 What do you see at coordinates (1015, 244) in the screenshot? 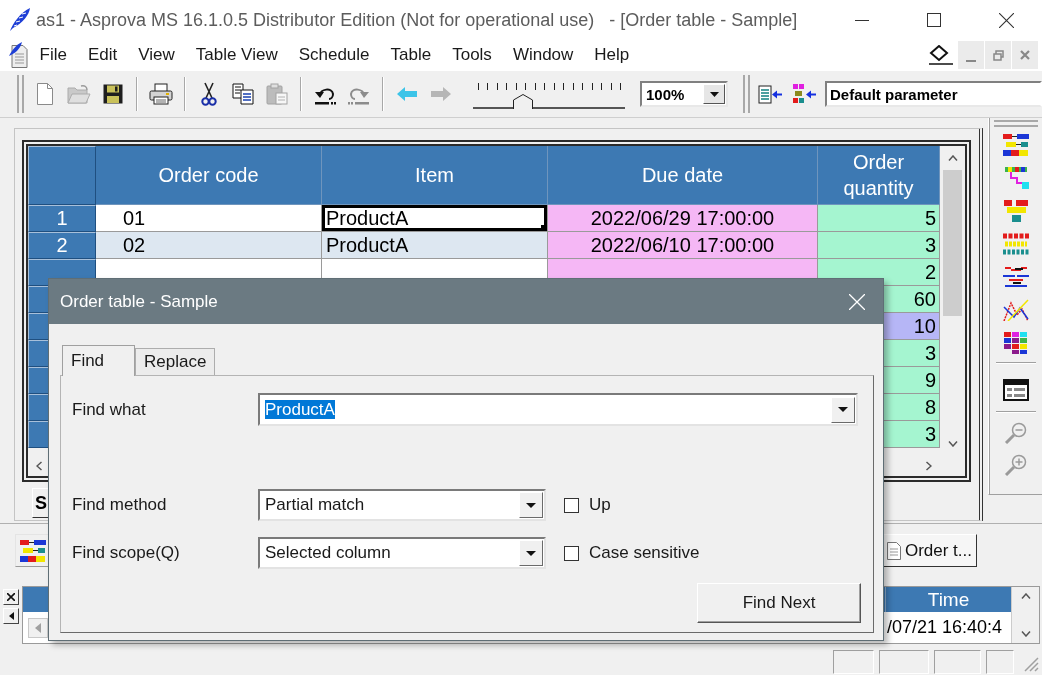
I see `dashed-bars-icon` at bounding box center [1015, 244].